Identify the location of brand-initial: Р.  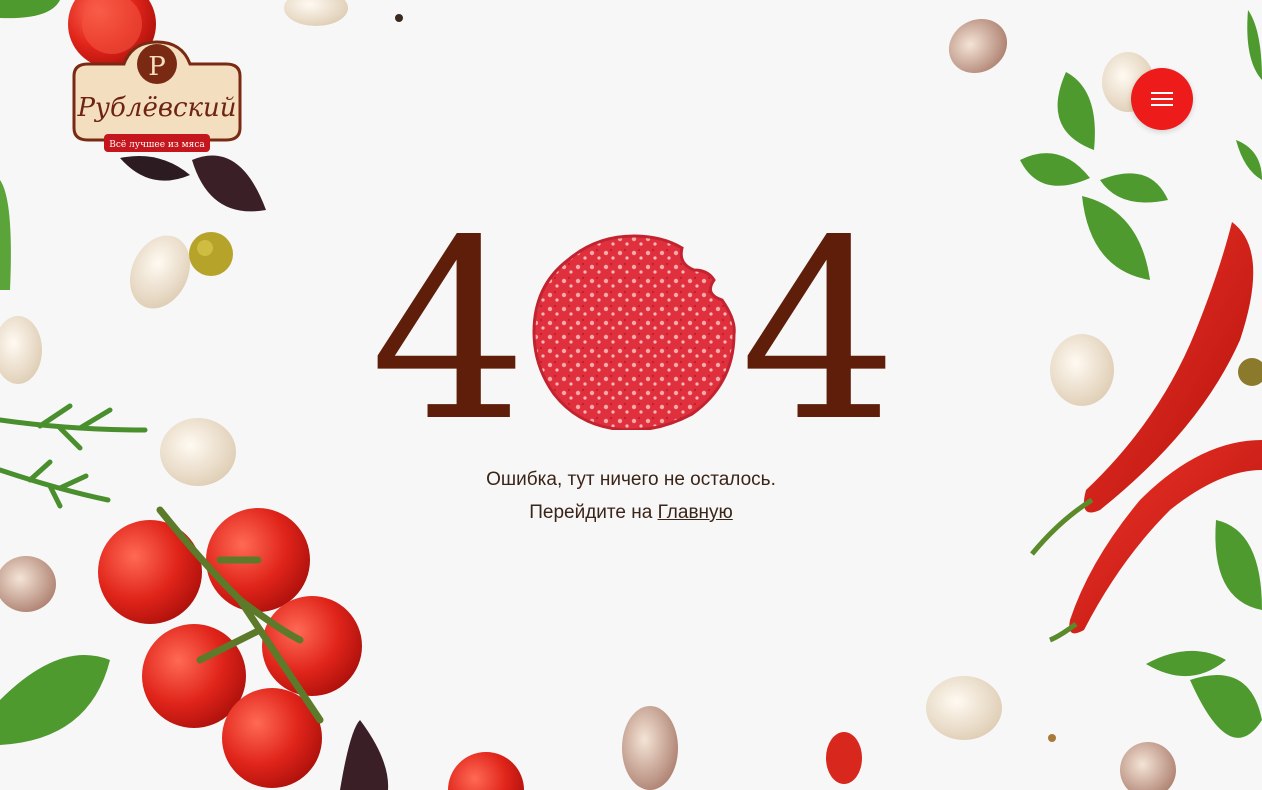
(157, 67).